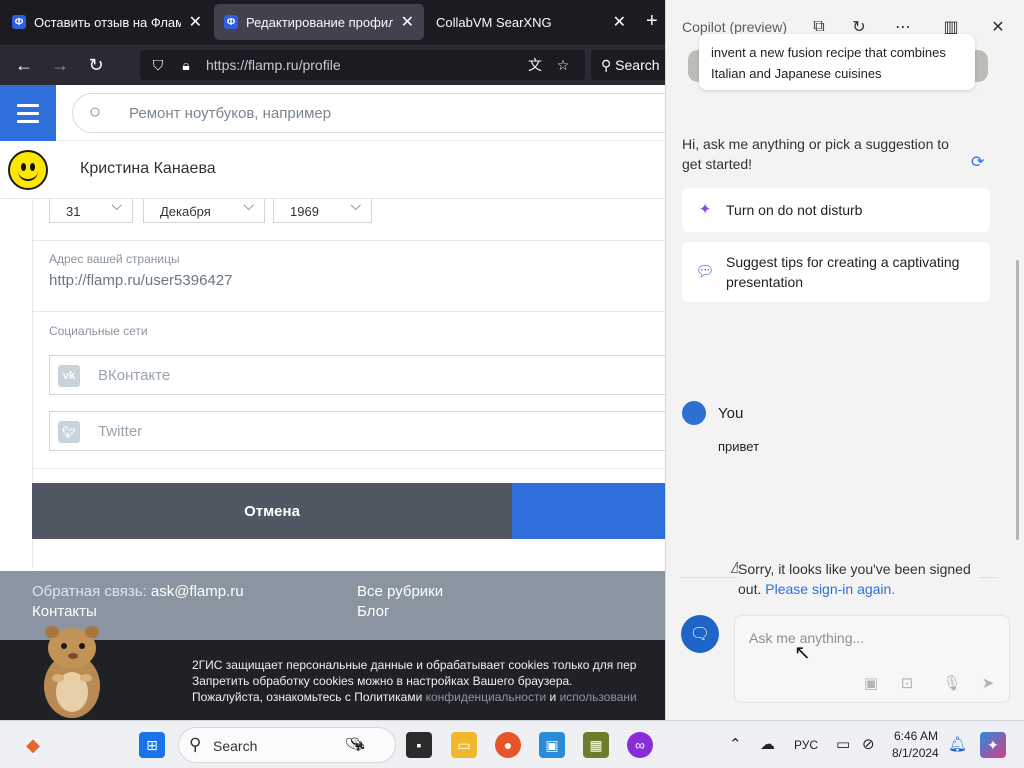 This screenshot has height=768, width=1024. Describe the element at coordinates (694, 413) in the screenshot. I see `user-avatar` at that location.